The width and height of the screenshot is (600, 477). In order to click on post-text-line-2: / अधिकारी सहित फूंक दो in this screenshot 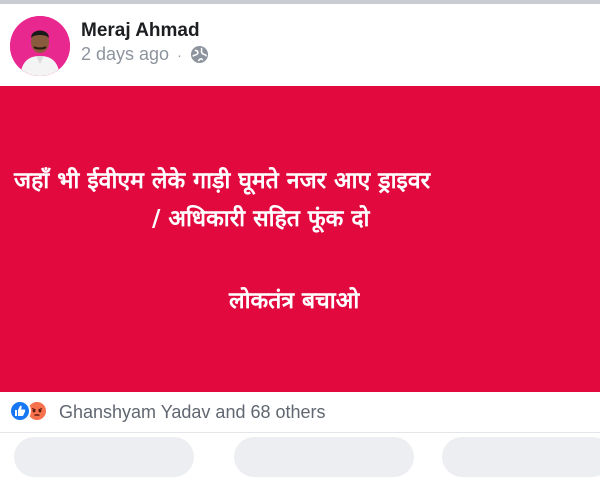, I will do `click(261, 219)`.